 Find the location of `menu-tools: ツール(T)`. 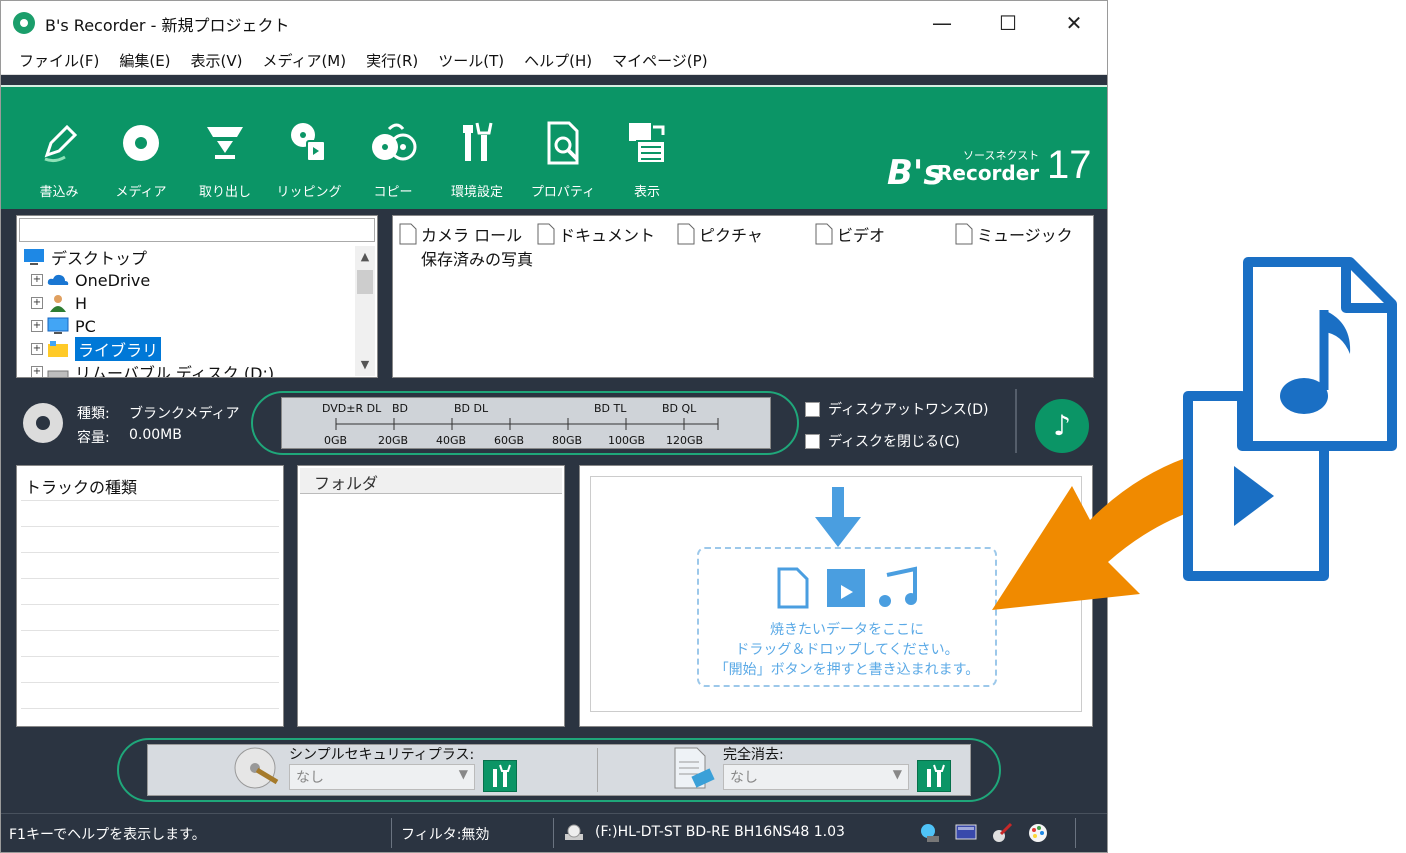

menu-tools: ツール(T) is located at coordinates (471, 59).